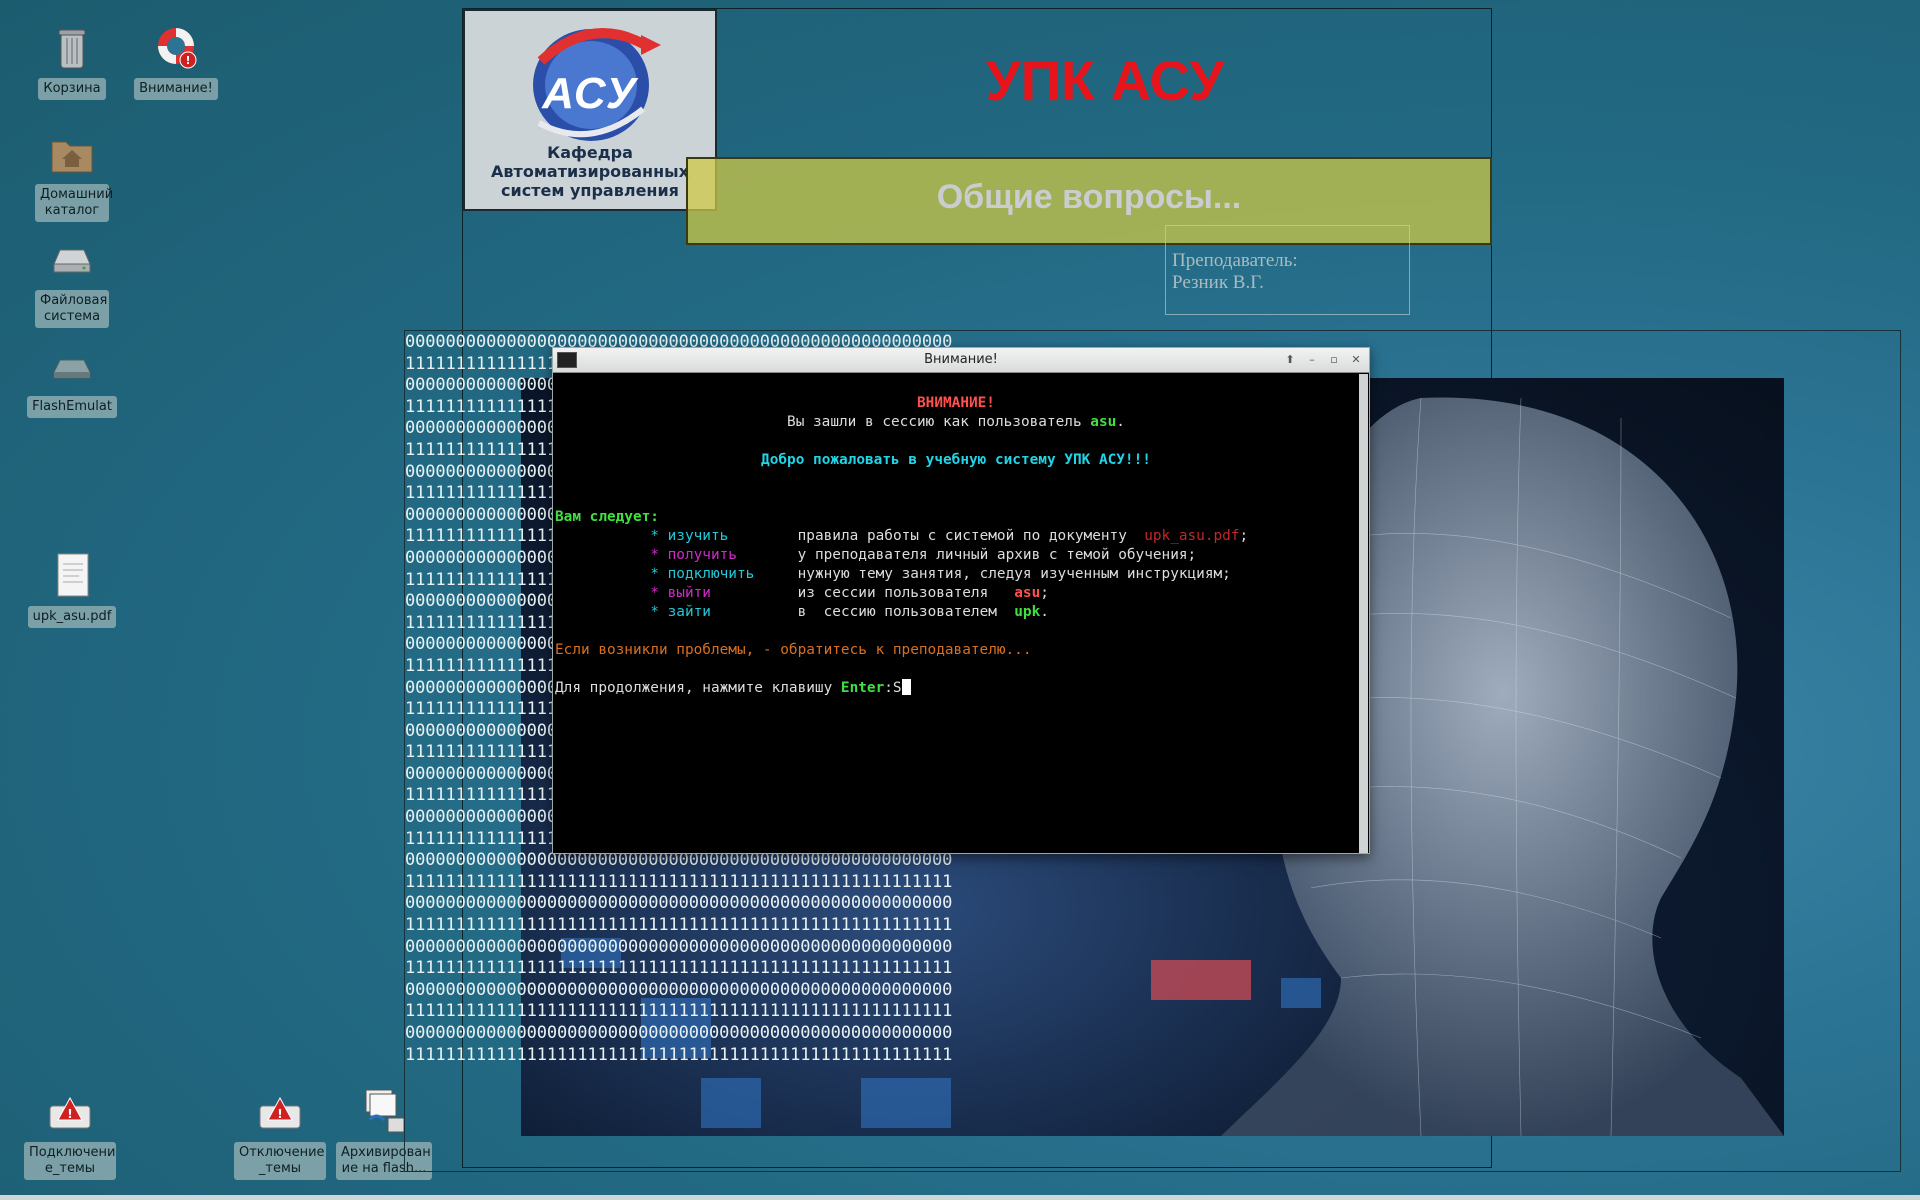  I want to click on desktop-icon-attention: ! Внимание!, so click(176, 62).